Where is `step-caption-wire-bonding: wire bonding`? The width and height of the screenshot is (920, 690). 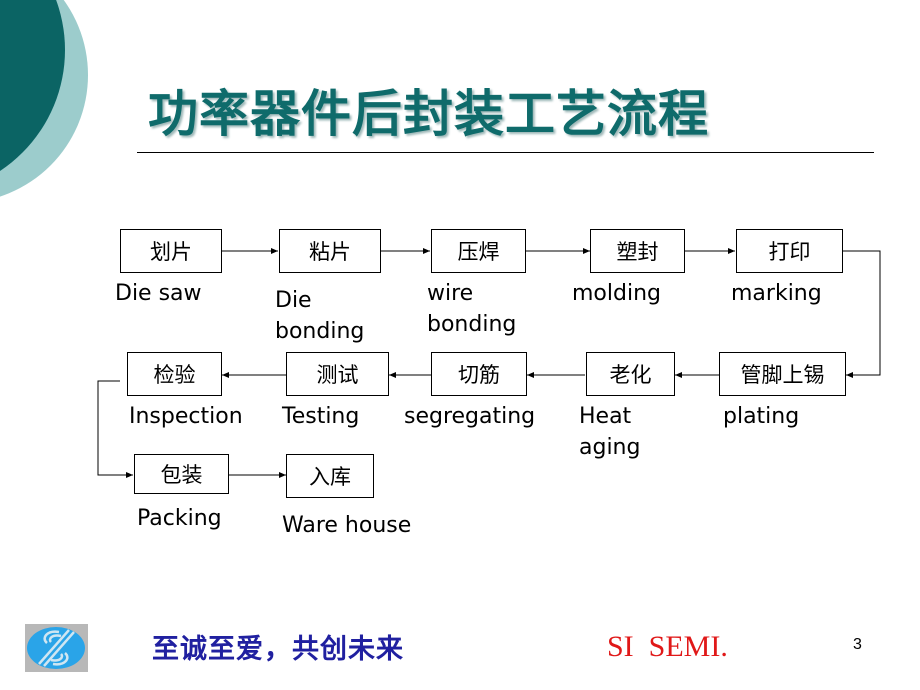
step-caption-wire-bonding: wire bonding is located at coordinates (472, 309).